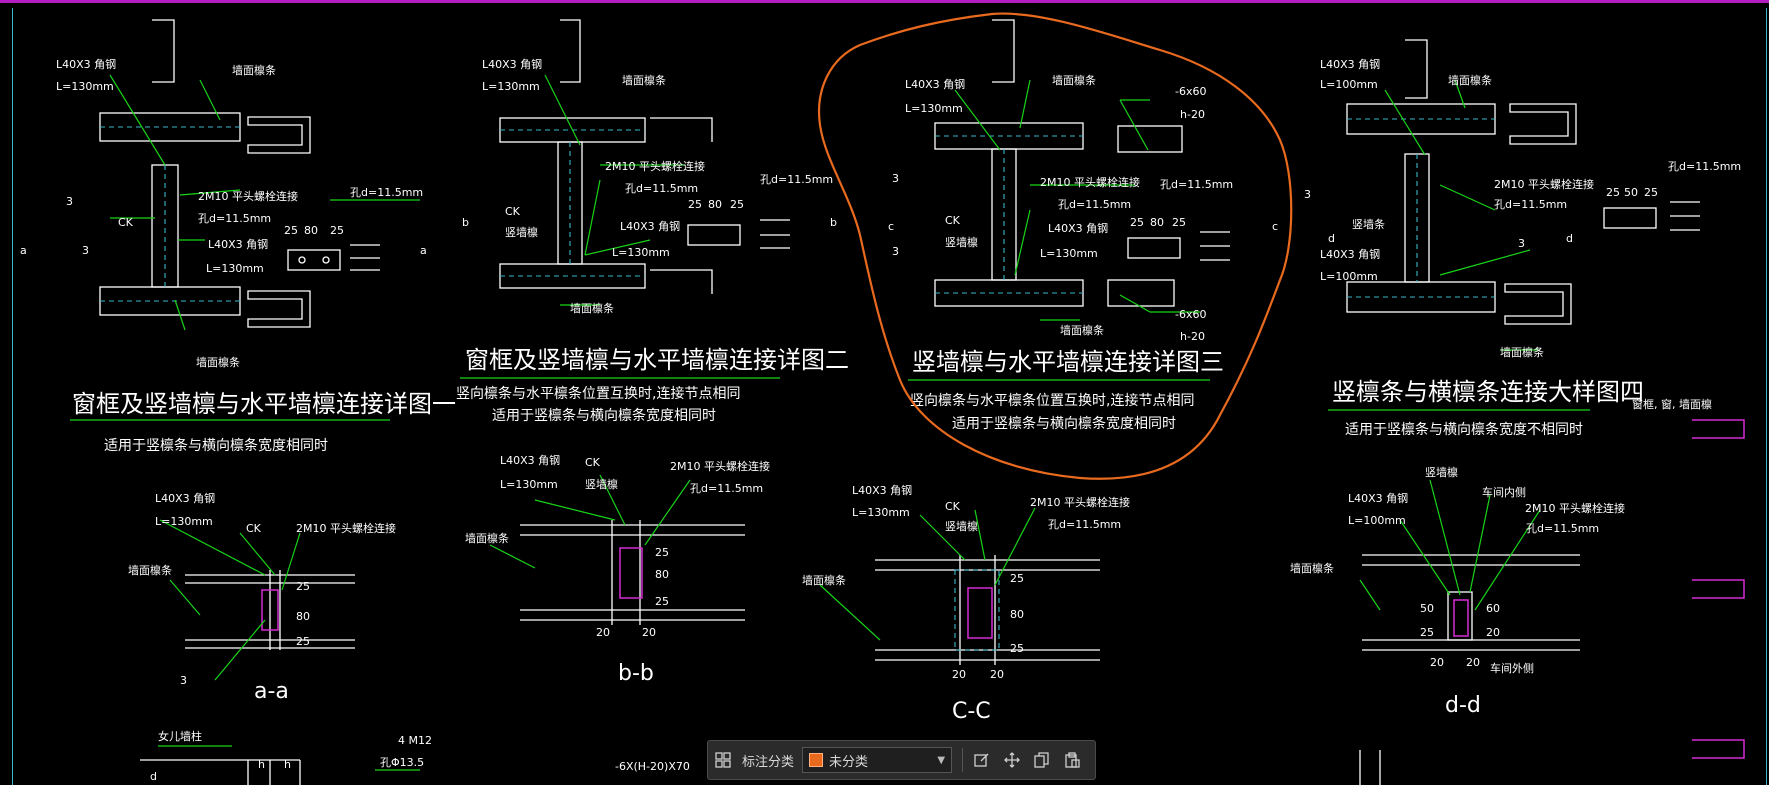 This screenshot has width=1769, height=785. I want to click on paste-icon, so click(1072, 760).